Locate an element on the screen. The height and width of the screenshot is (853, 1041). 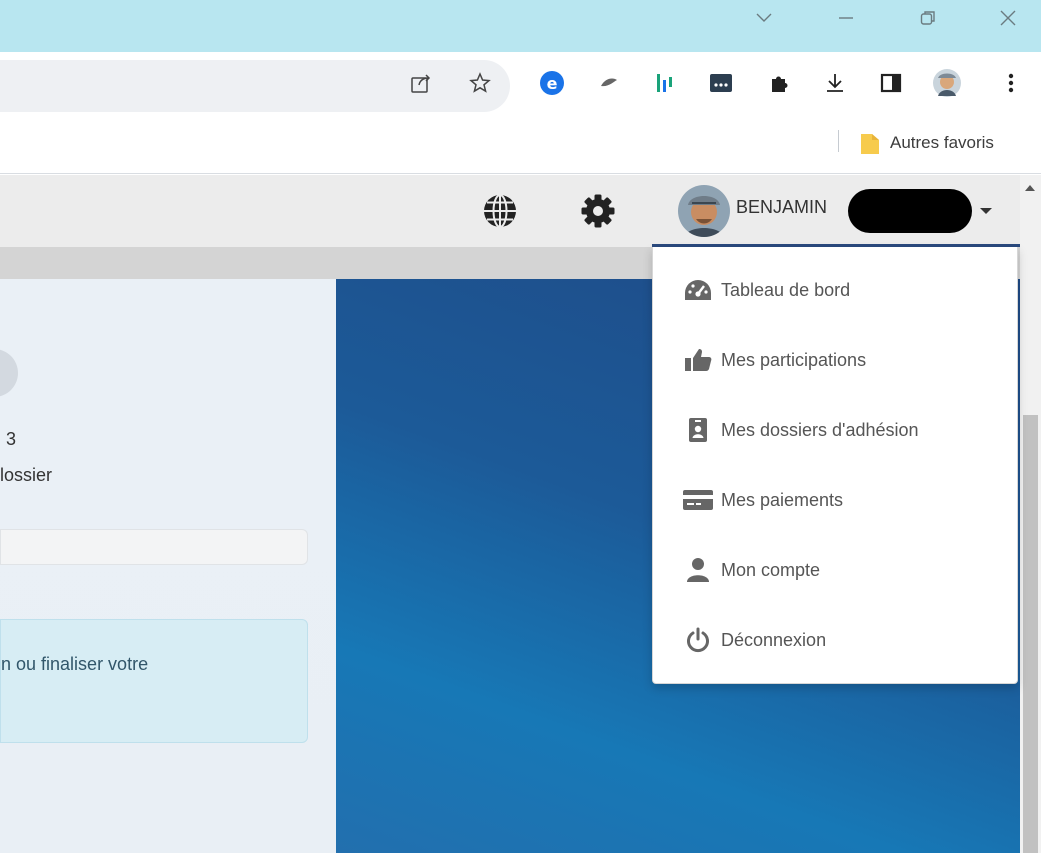
bars-icon is located at coordinates (664, 83).